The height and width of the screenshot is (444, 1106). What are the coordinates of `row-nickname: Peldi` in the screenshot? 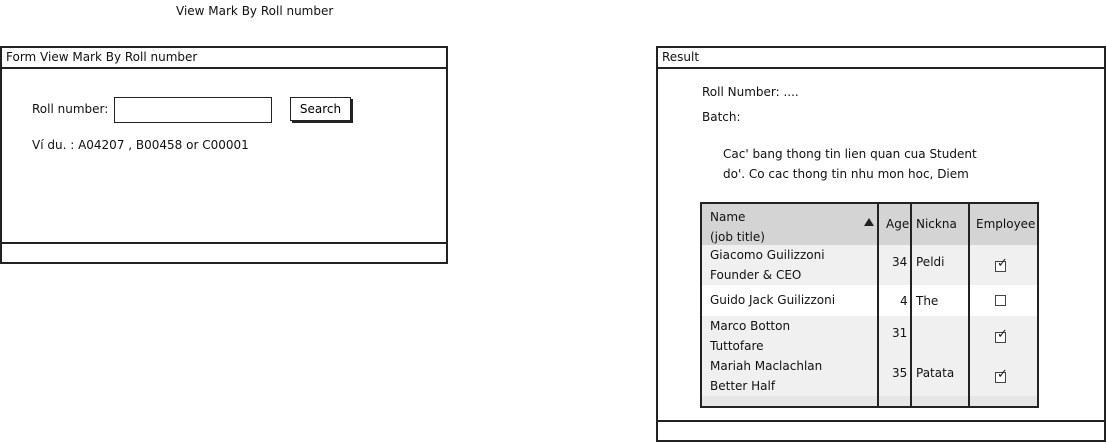 It's located at (930, 262).